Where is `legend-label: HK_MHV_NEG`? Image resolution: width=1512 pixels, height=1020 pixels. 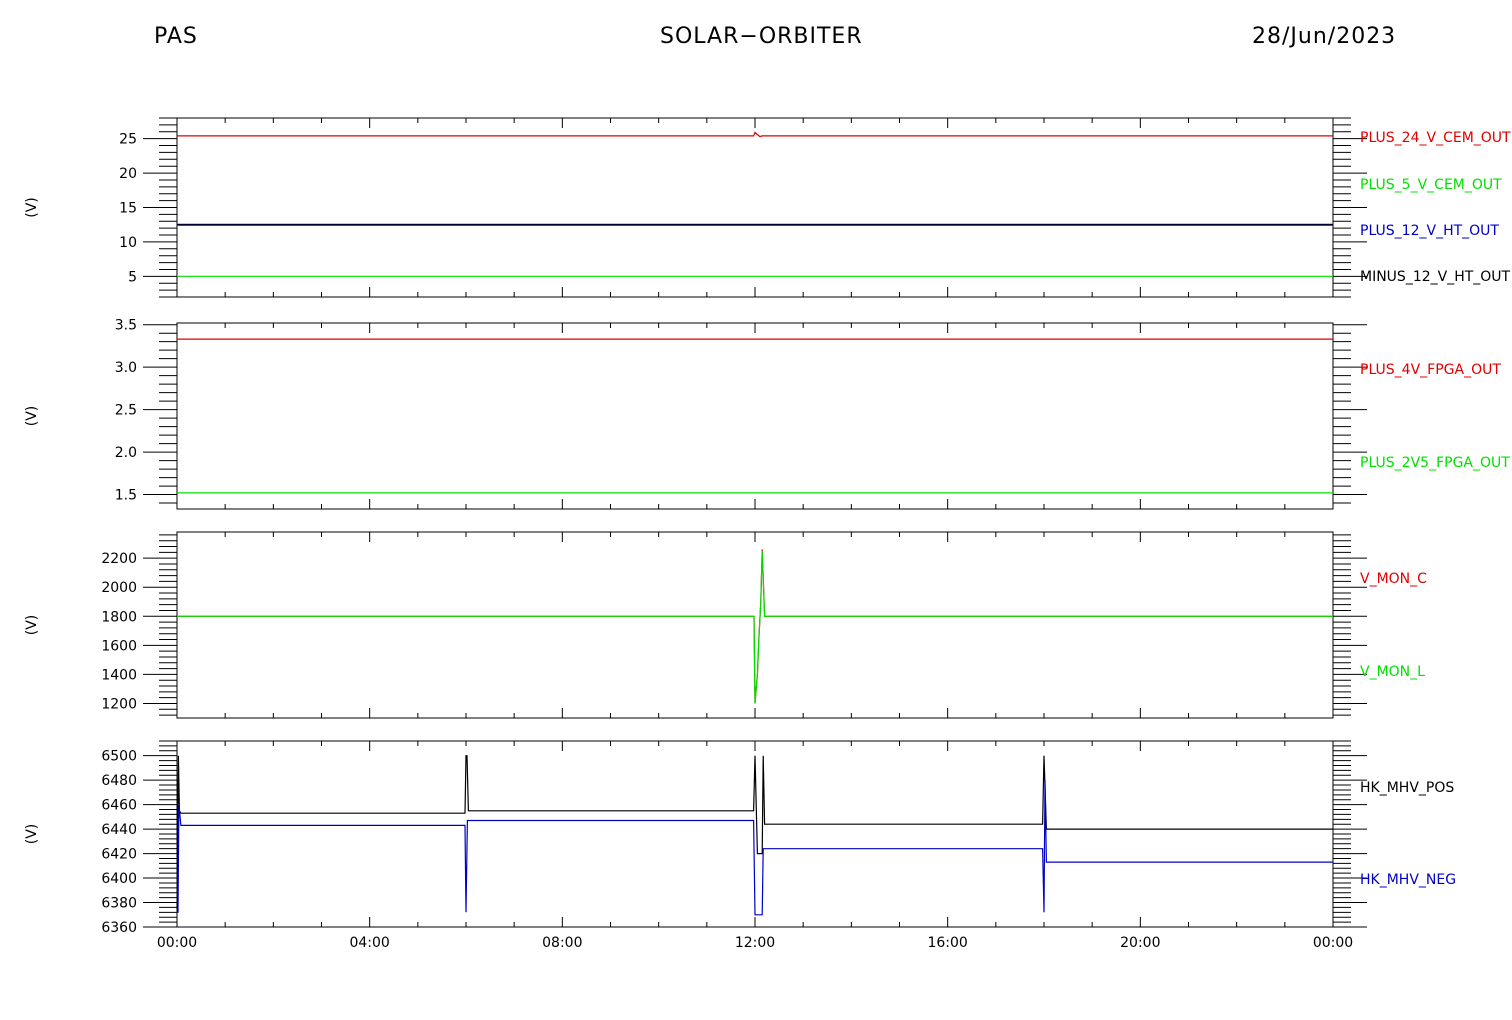
legend-label: HK_MHV_NEG is located at coordinates (1408, 880).